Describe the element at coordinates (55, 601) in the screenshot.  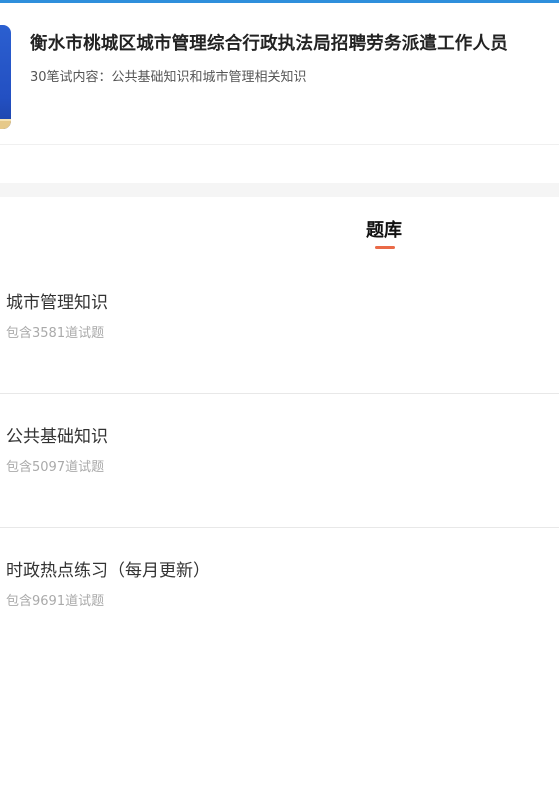
I see `question-bank-count: 包含9691道试题` at that location.